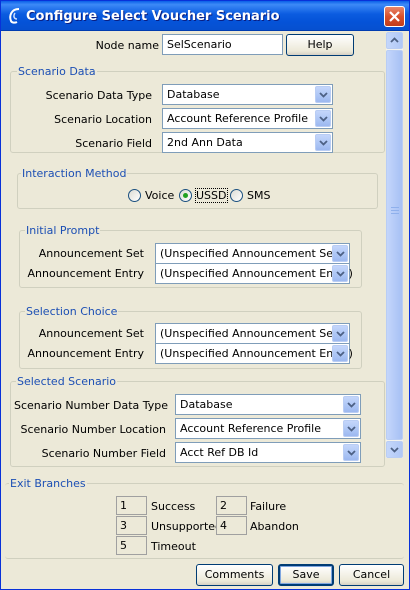 Image resolution: width=410 pixels, height=590 pixels. What do you see at coordinates (231, 525) in the screenshot?
I see `exit-branch-number: 4` at bounding box center [231, 525].